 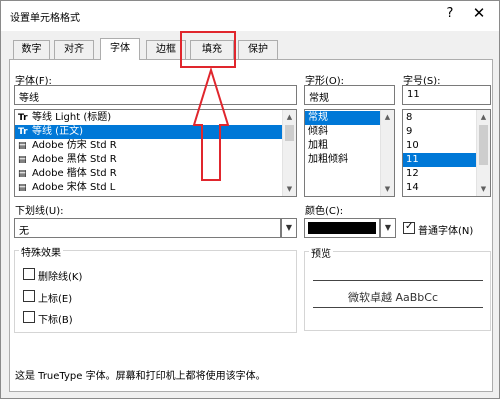 I want to click on font-input: 等线, so click(x=155, y=95).